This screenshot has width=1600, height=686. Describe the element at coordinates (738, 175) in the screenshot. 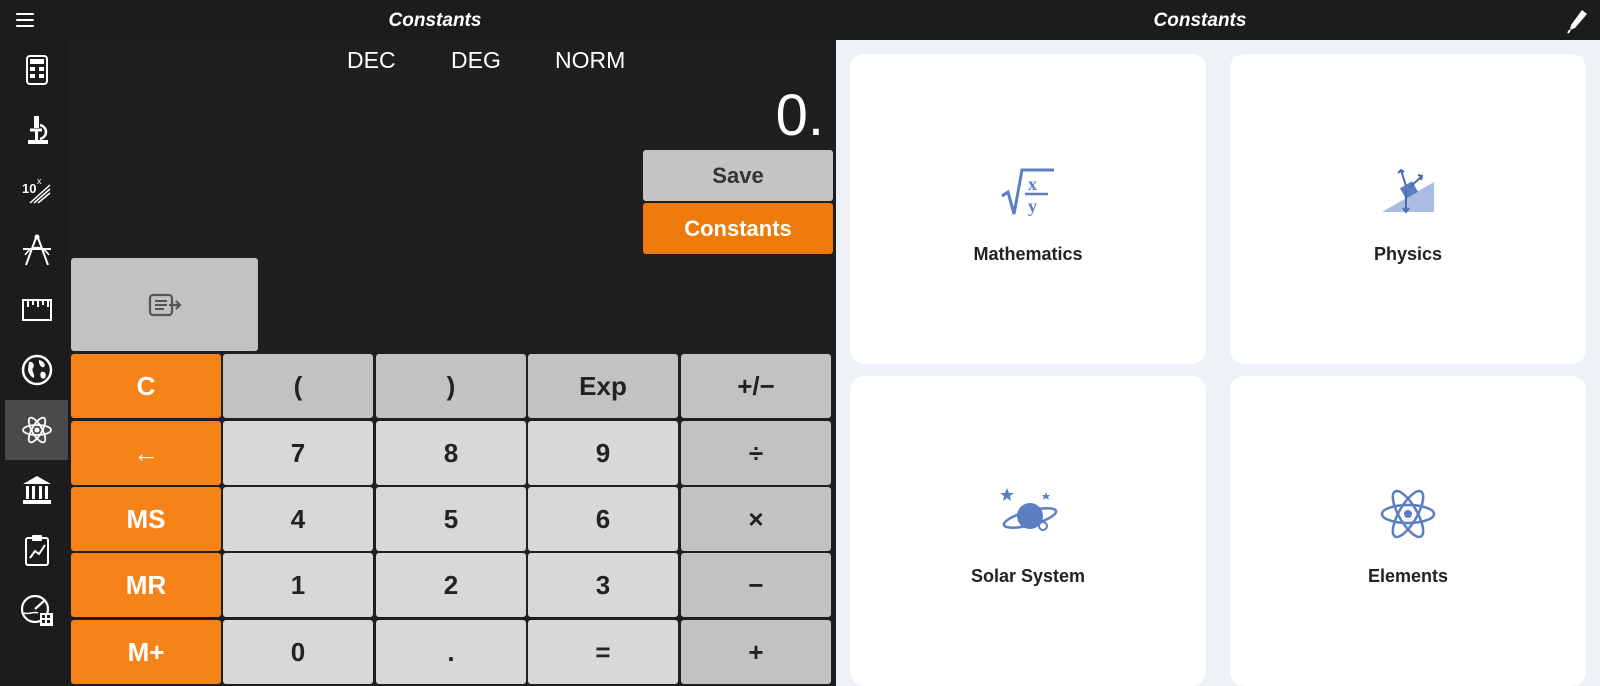

I see `save-button: Save` at that location.